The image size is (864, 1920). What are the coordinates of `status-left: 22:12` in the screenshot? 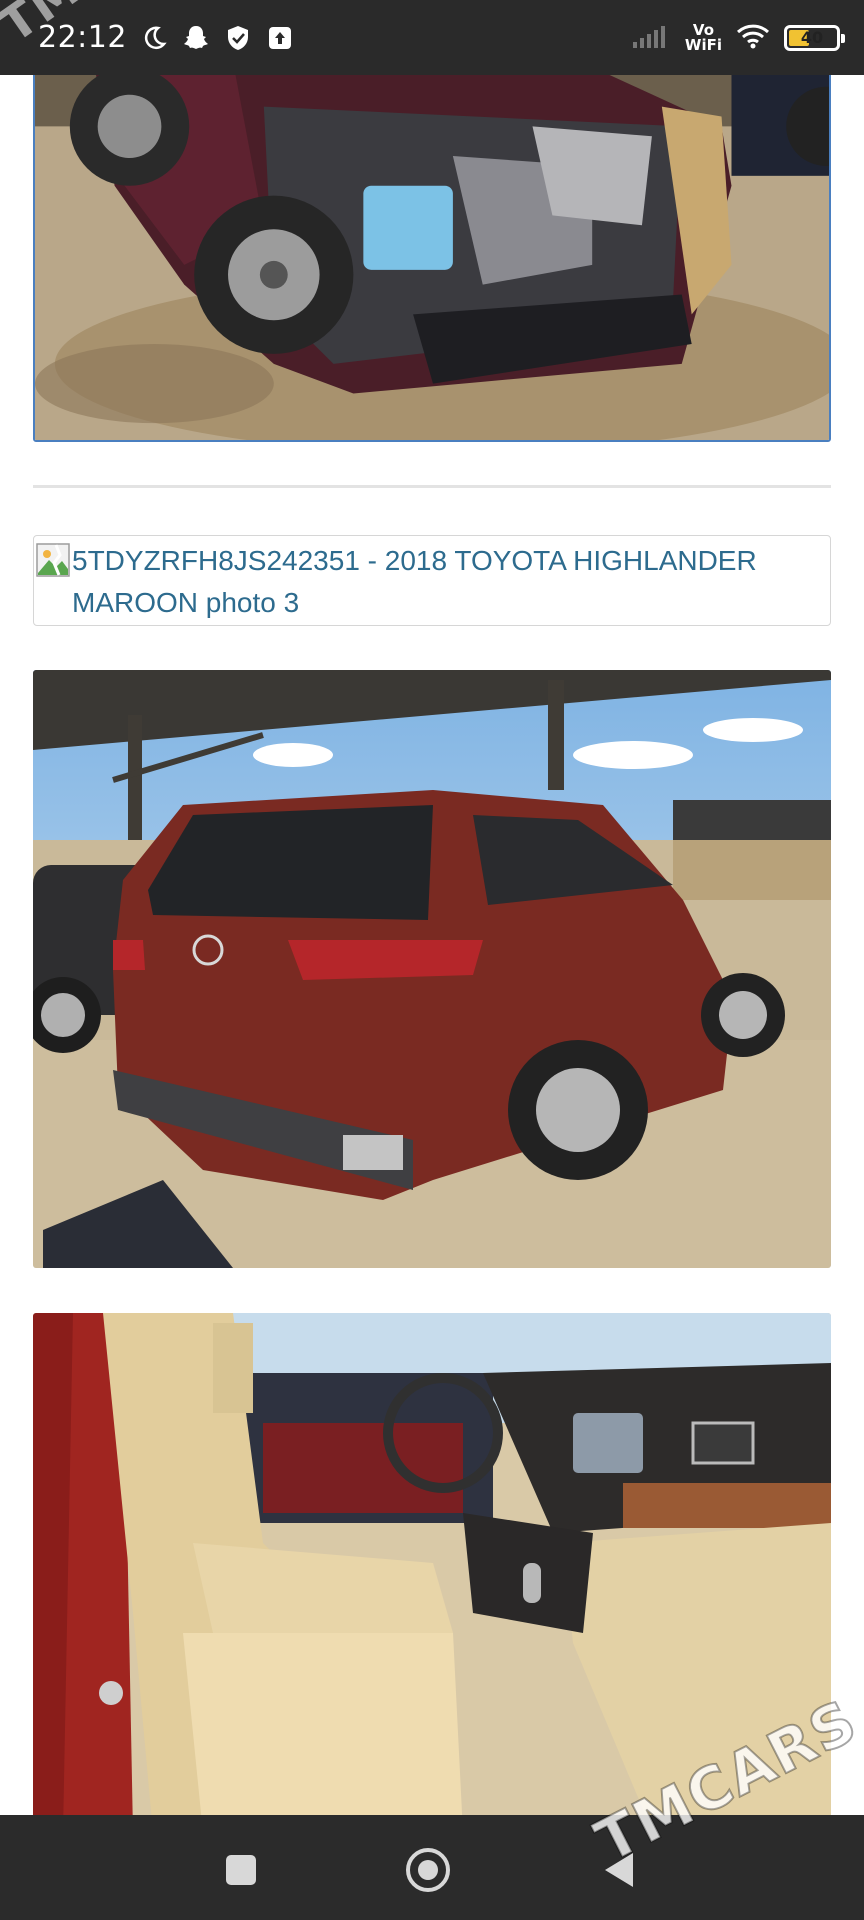 It's located at (166, 37).